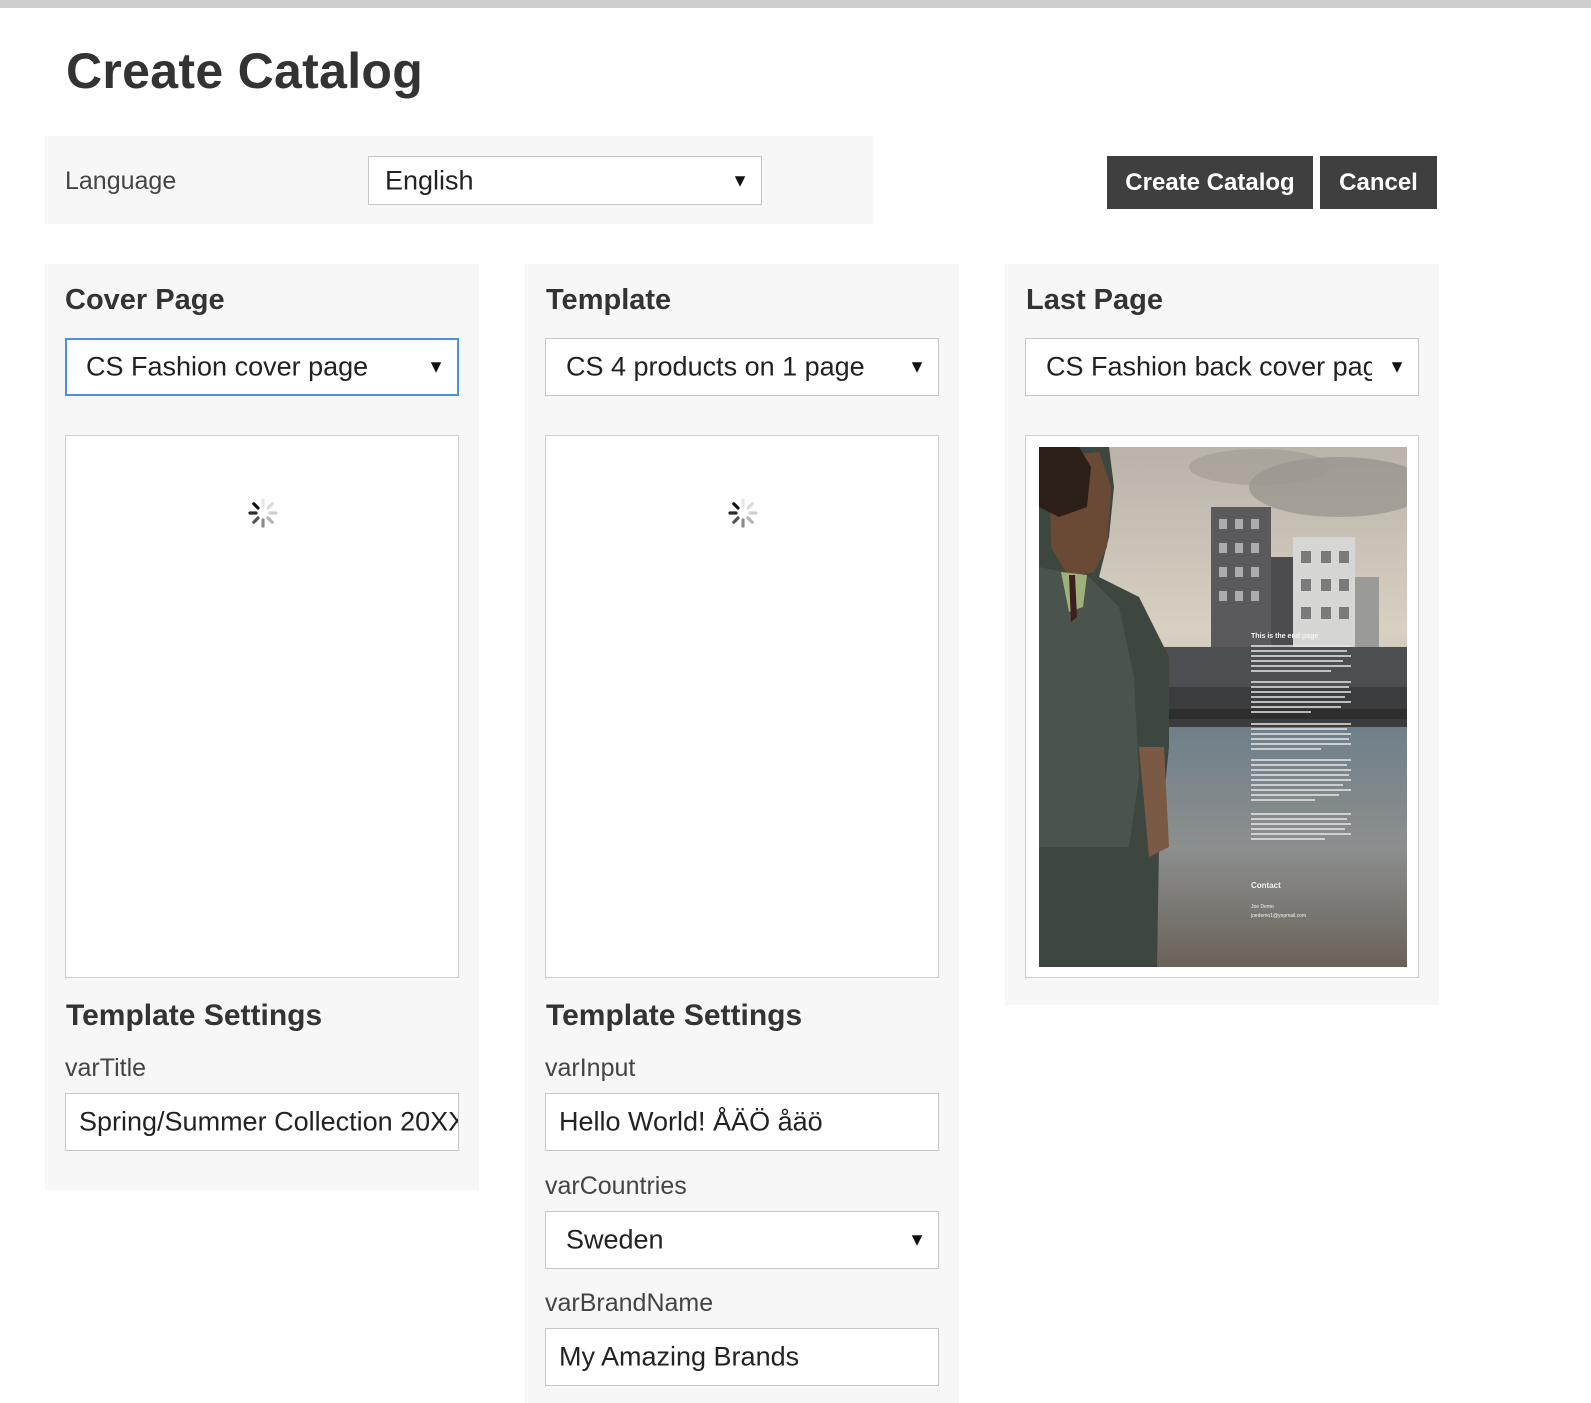  I want to click on var-title-value: Spring/Summer Collection 20XX, so click(269, 1121).